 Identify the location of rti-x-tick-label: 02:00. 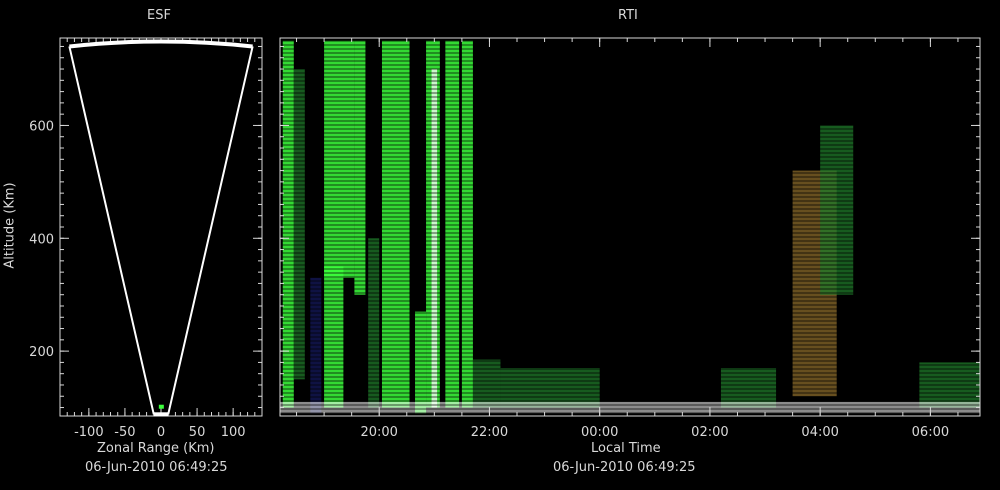
(709, 432).